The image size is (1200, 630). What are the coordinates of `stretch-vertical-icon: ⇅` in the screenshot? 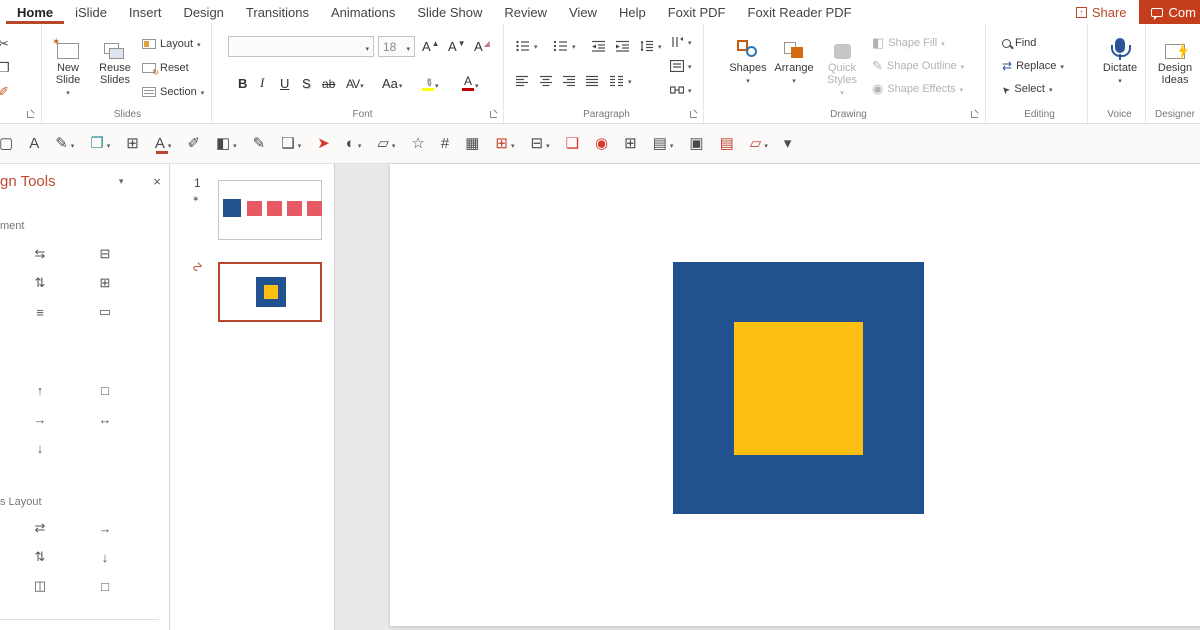 It's located at (40, 557).